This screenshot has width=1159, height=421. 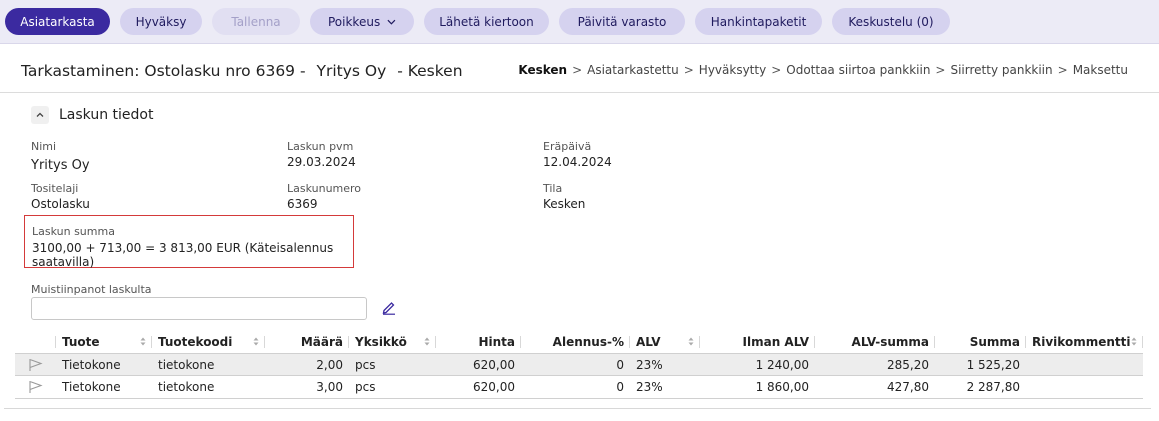 What do you see at coordinates (543, 70) in the screenshot?
I see `breadcrumb-step-kesken: Kesken` at bounding box center [543, 70].